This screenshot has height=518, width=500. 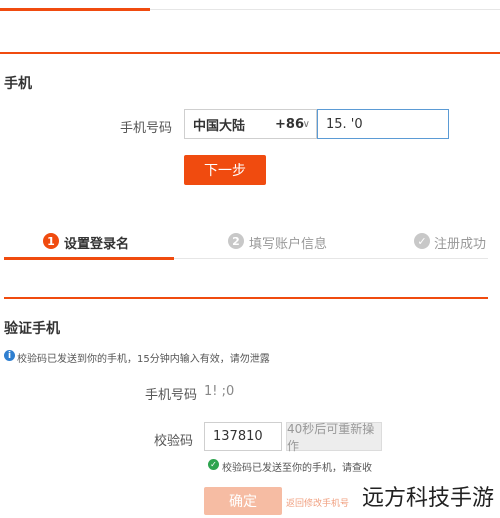 I want to click on step-2-icon: 2, so click(x=236, y=241).